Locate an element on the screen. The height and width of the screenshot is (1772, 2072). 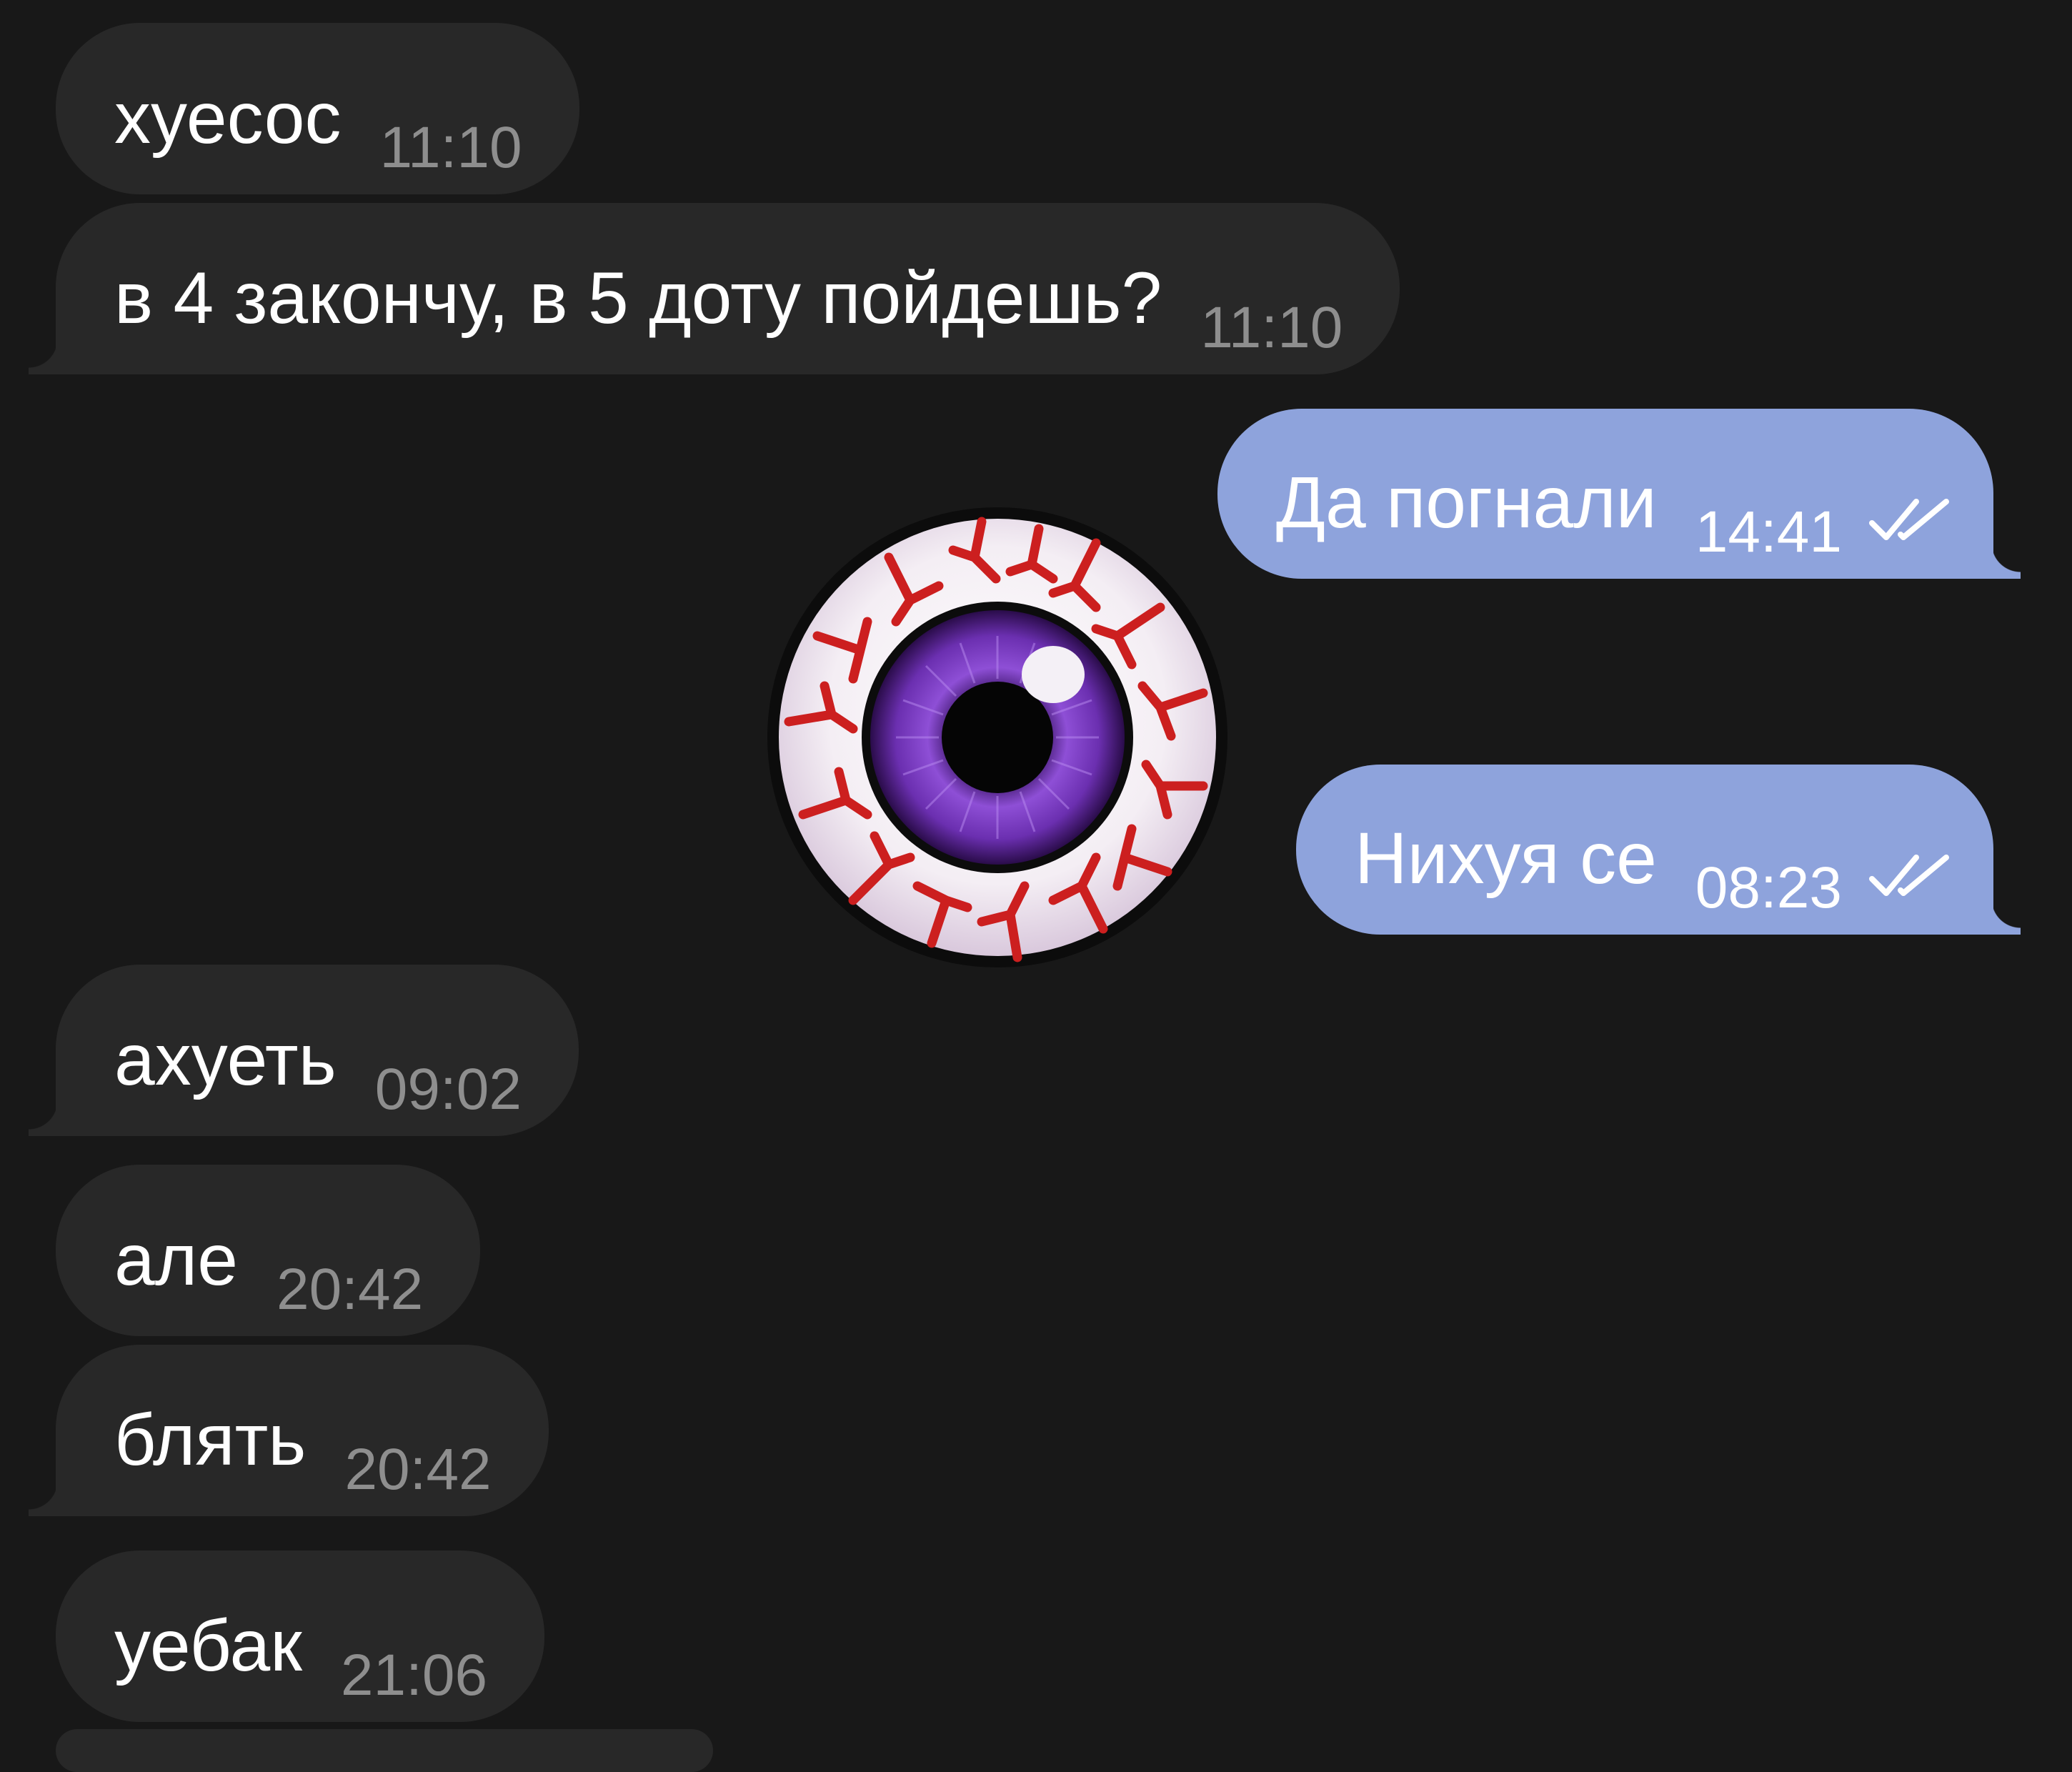
incoming-message: хуесос 11:10 is located at coordinates (317, 108).